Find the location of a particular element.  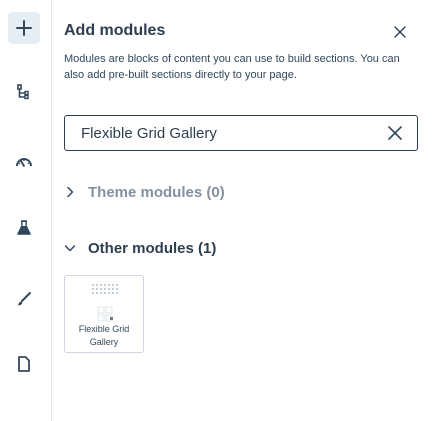

chevron-right-icon is located at coordinates (70, 192).